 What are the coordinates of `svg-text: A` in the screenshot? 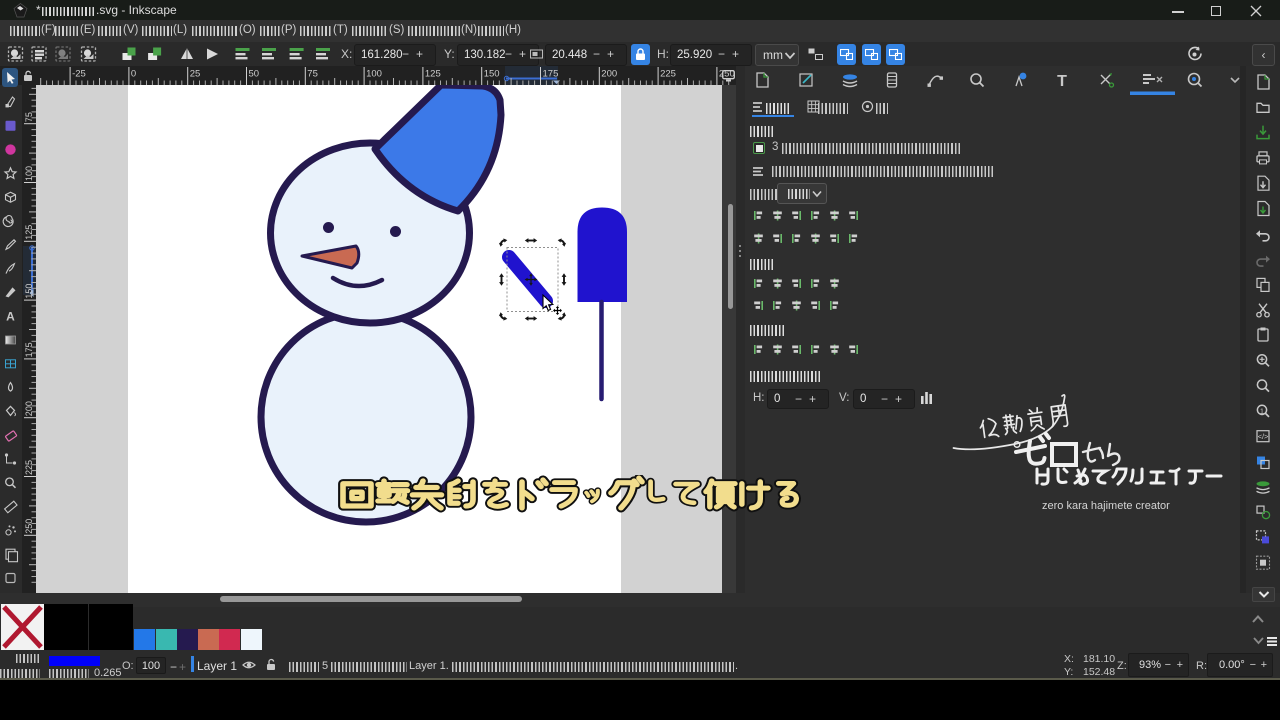 It's located at (10, 317).